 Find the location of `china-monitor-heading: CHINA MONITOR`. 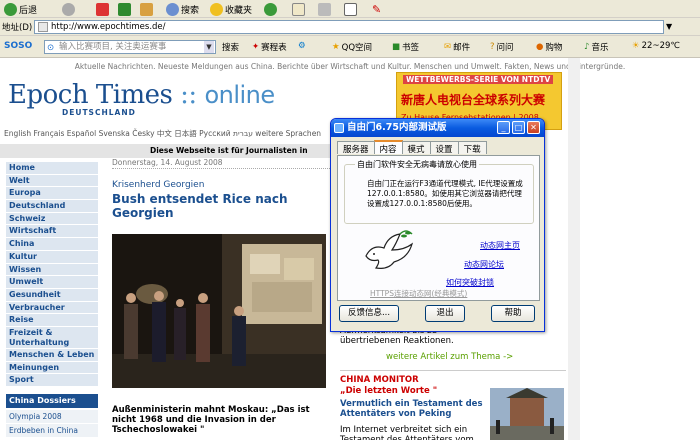

china-monitor-heading: CHINA MONITOR is located at coordinates (453, 377).